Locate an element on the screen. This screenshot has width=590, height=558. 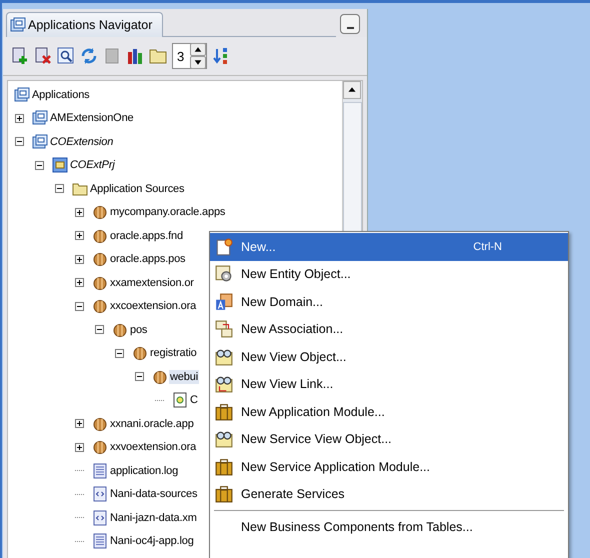
navigator-tab: Applications Navigator is located at coordinates (85, 24).